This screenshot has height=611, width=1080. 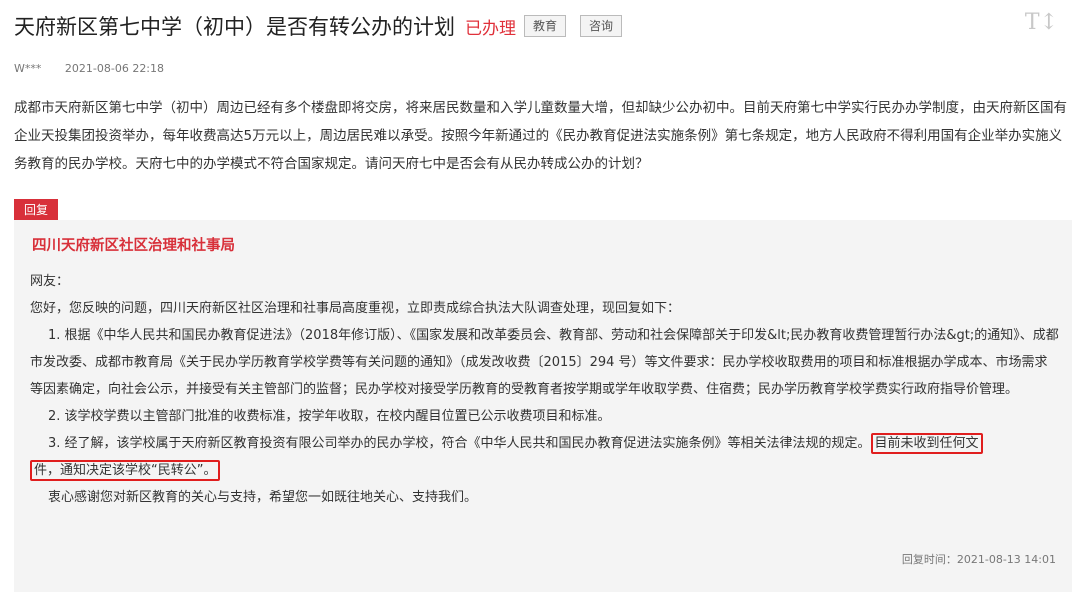 I want to click on post-datetime: 2021-08-06 22:18, so click(x=114, y=68).